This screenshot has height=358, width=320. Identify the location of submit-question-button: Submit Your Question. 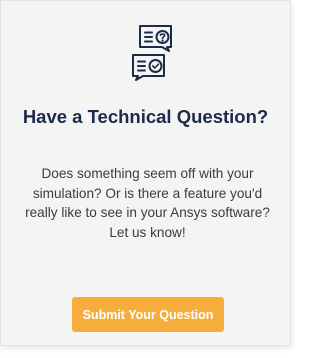
(148, 314).